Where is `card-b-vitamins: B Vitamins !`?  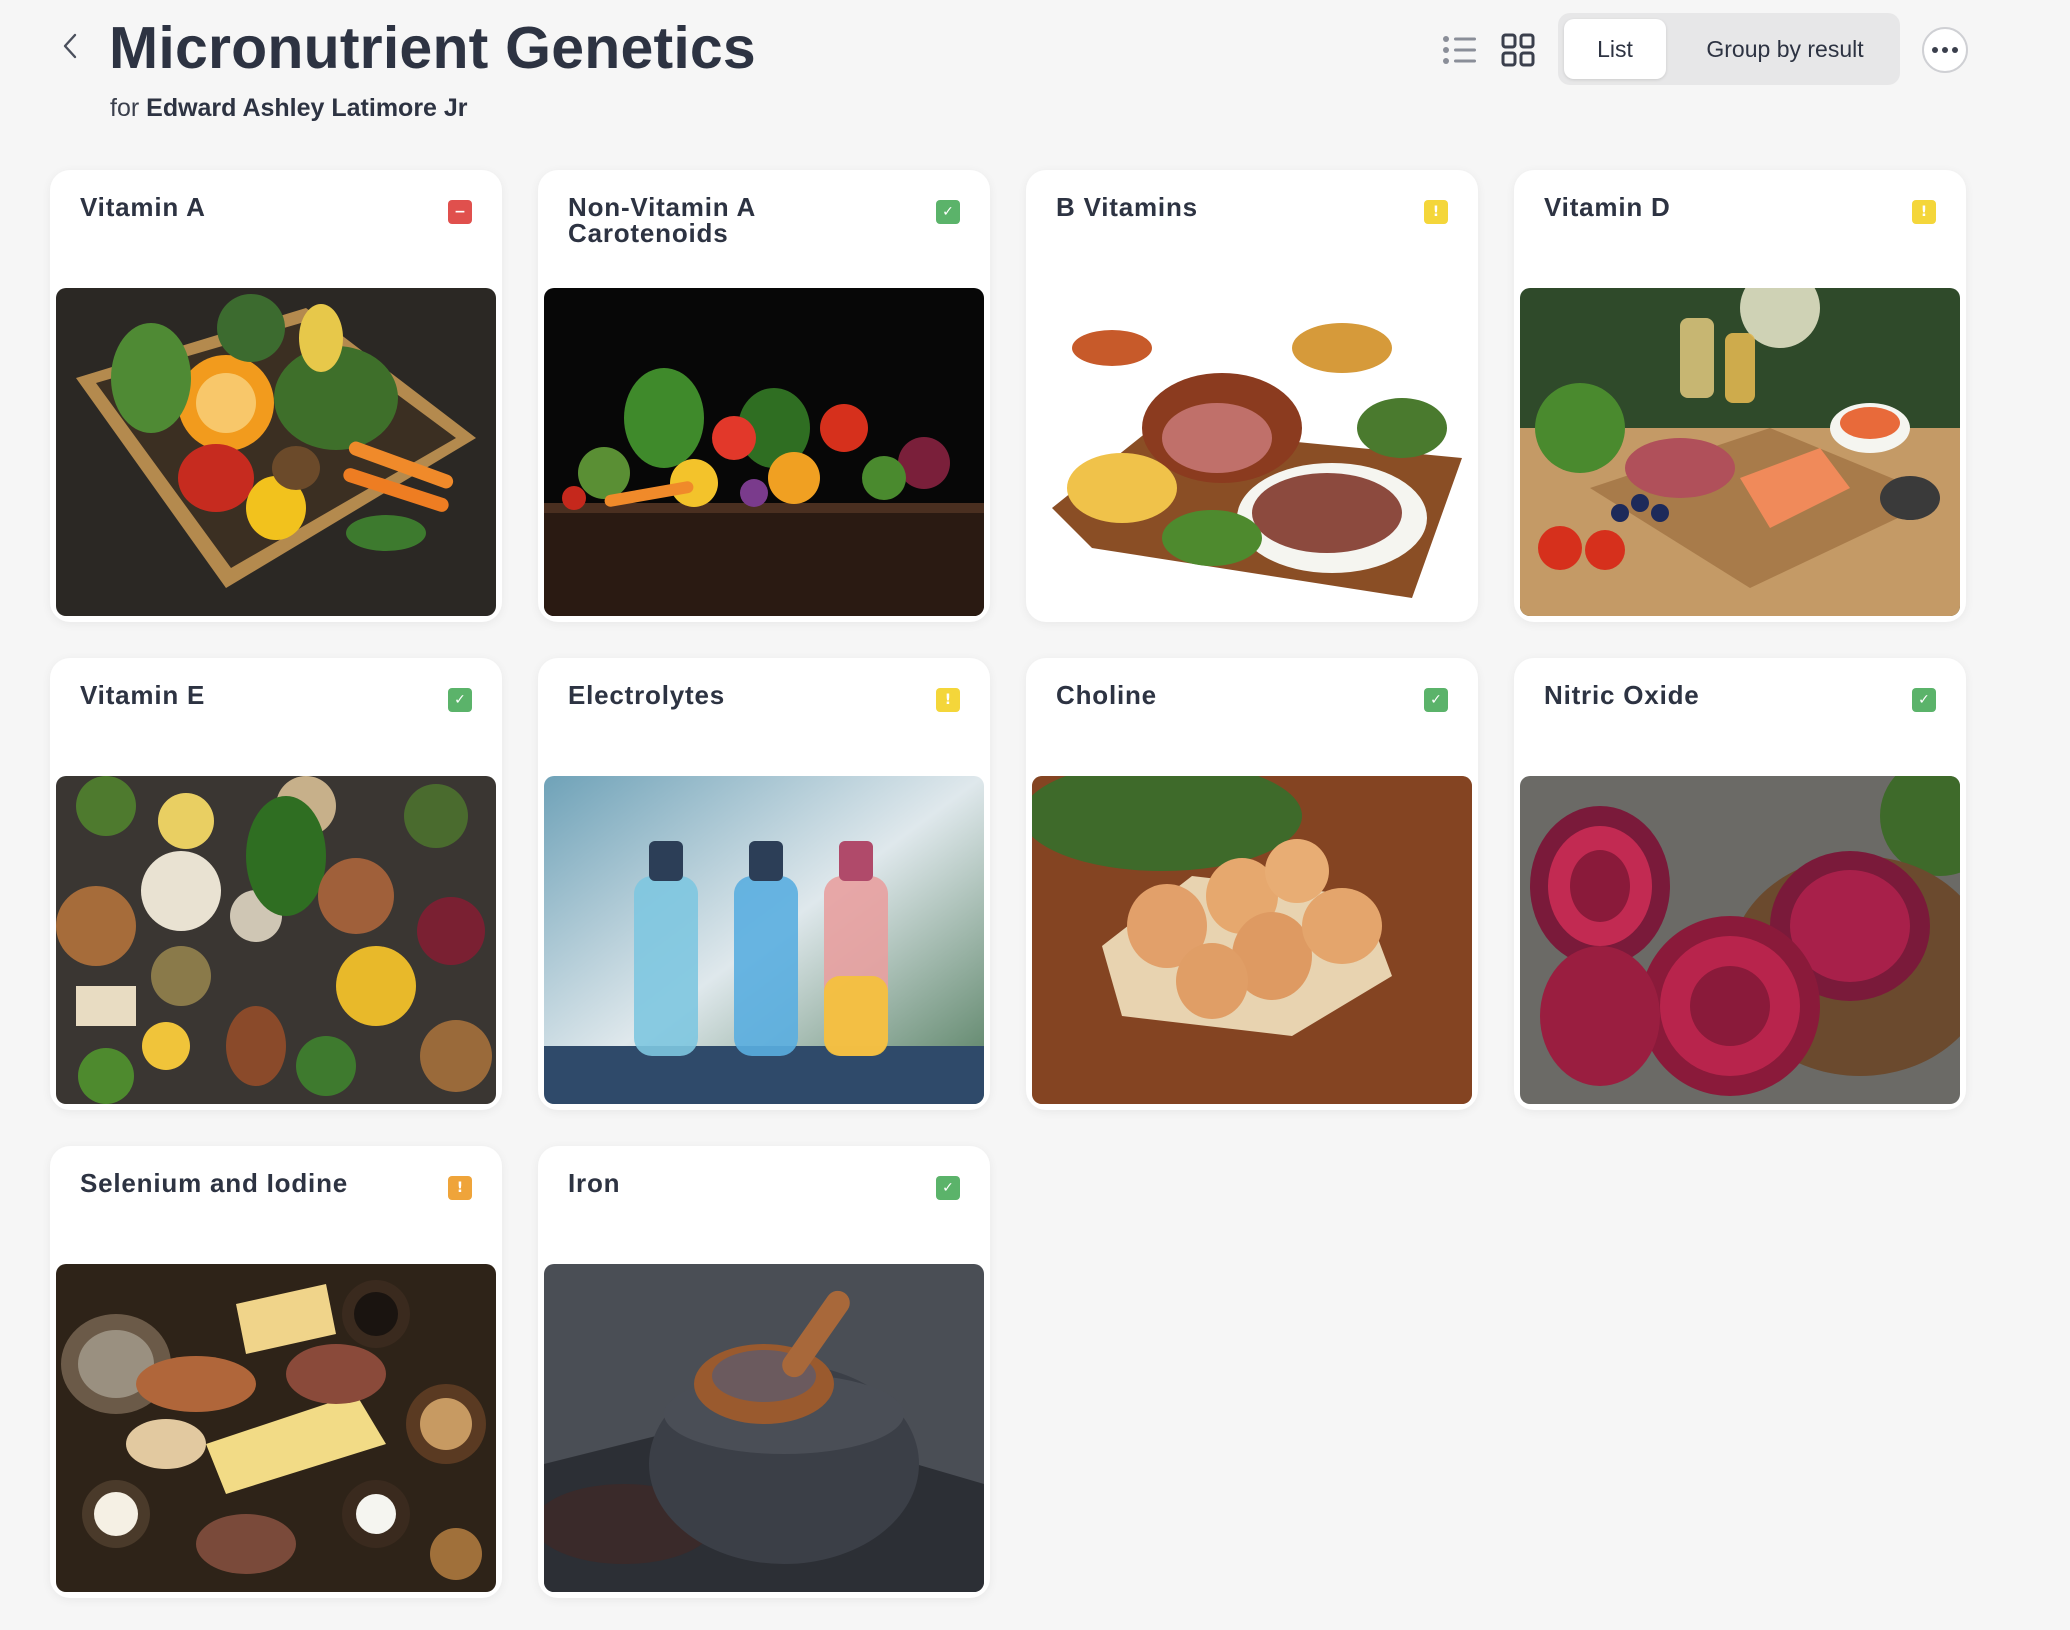
card-b-vitamins: B Vitamins ! is located at coordinates (1252, 396).